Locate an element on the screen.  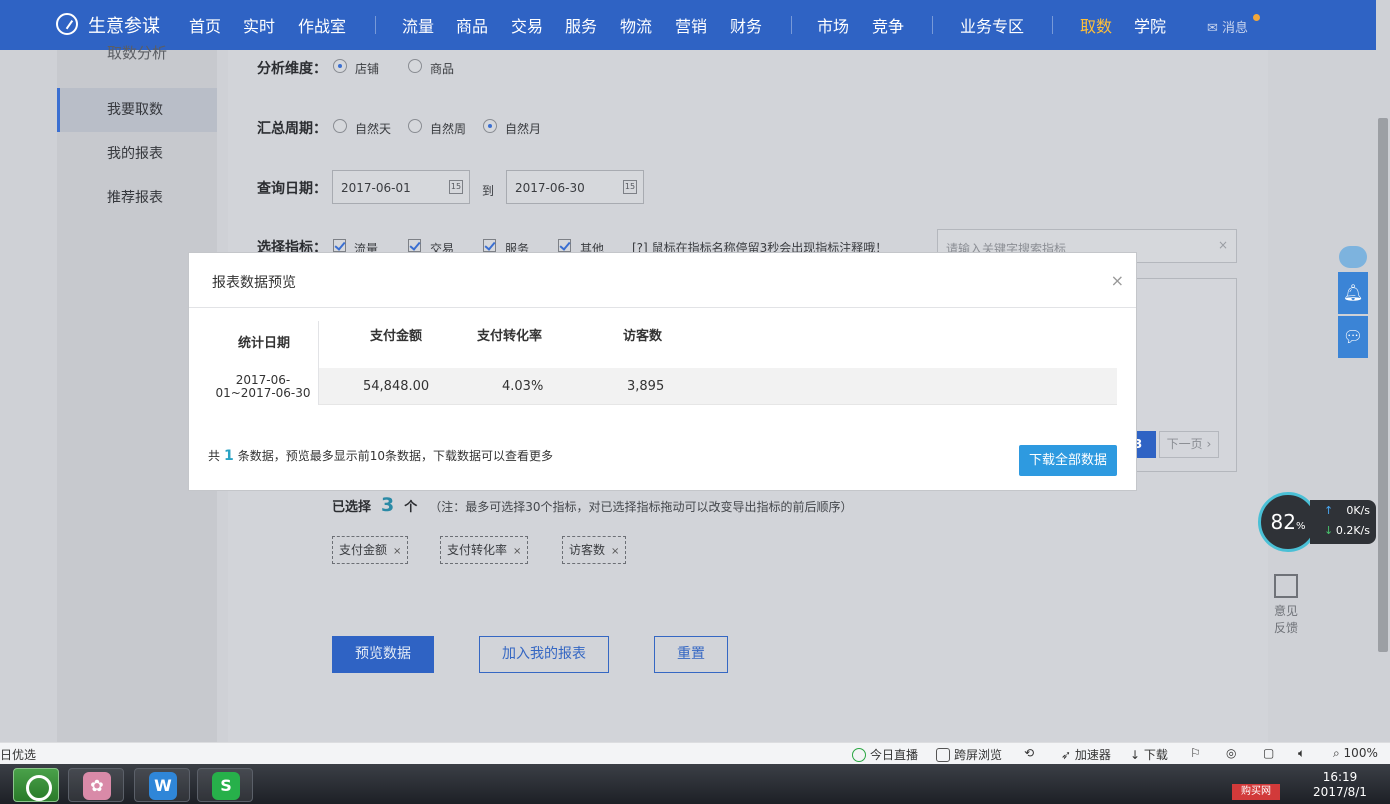
checkbox-other is located at coordinates (564, 245).